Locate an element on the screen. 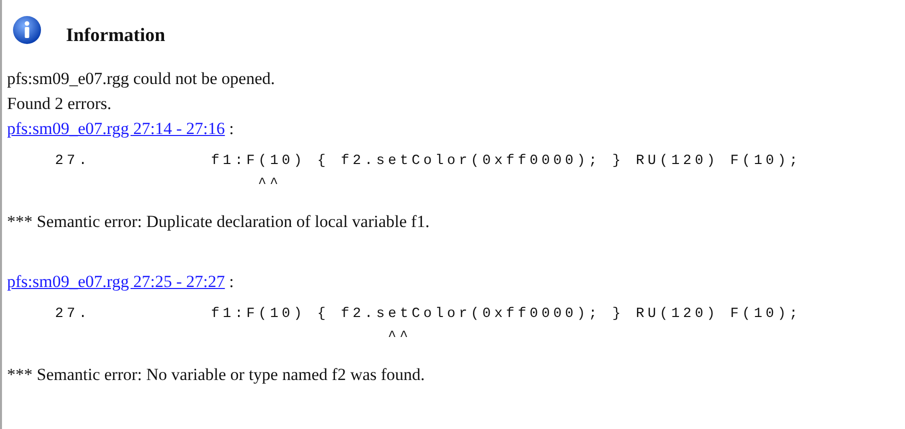 The image size is (905, 429). error-message: *** Semantic error: Duplicate declaration of local variable f1. is located at coordinates (218, 222).